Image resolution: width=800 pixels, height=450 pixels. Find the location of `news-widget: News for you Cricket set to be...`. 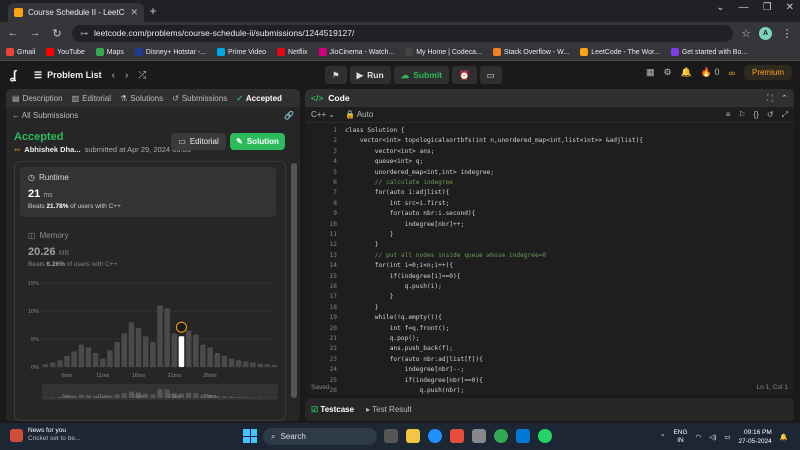

news-widget: News for you Cricket set to be... is located at coordinates (45, 435).